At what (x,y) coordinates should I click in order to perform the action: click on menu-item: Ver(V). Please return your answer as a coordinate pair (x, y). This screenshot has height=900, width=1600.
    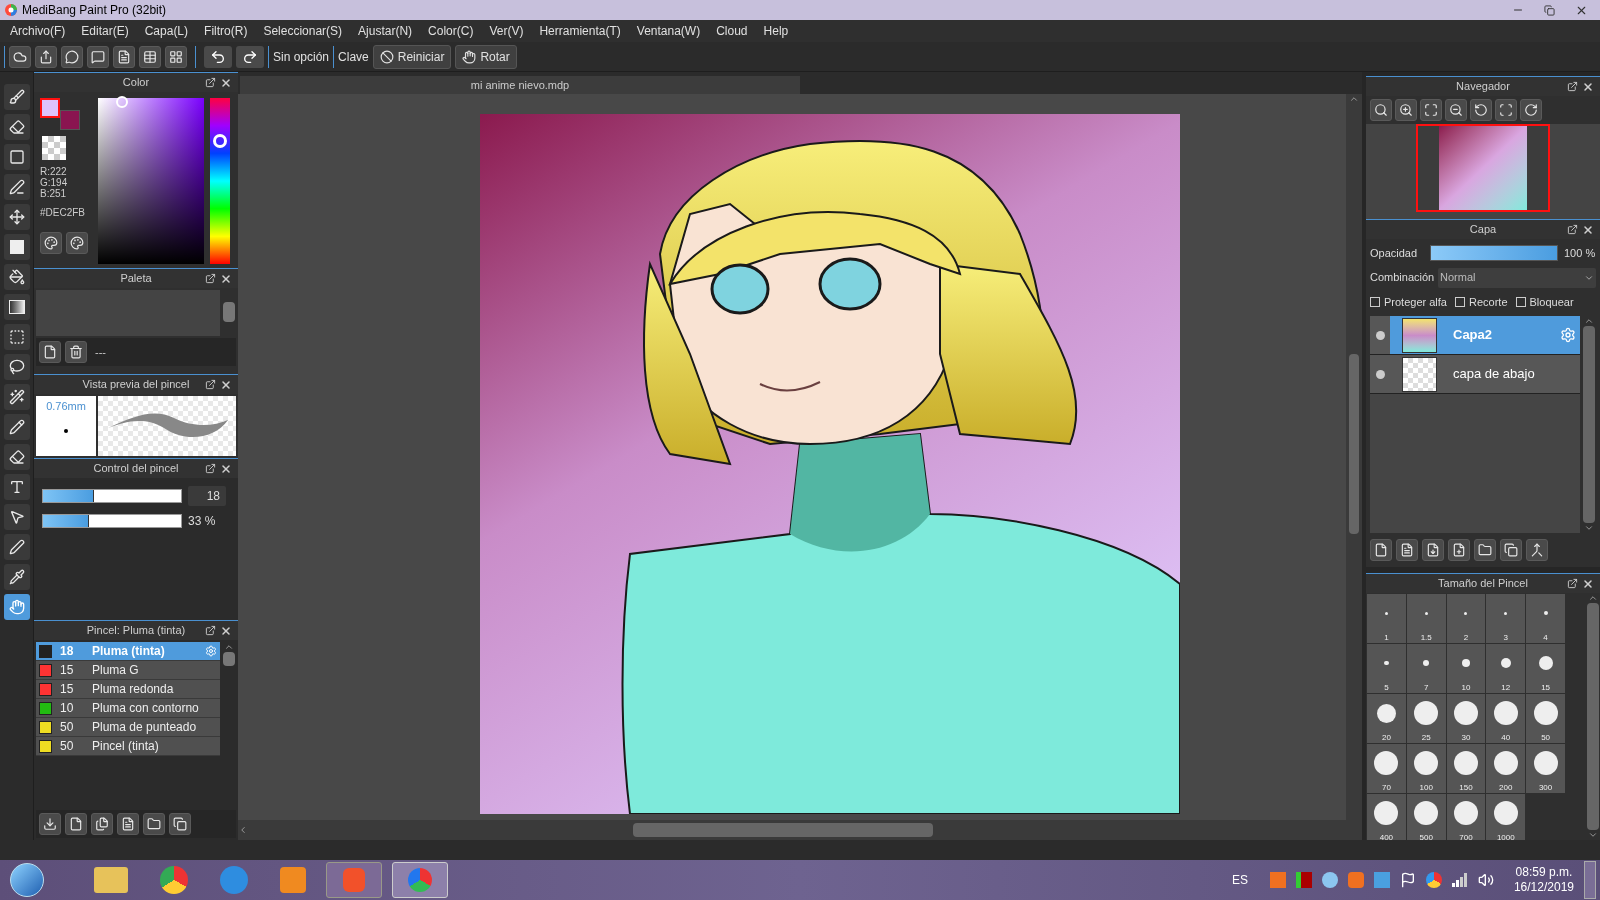
    Looking at the image, I should click on (506, 31).